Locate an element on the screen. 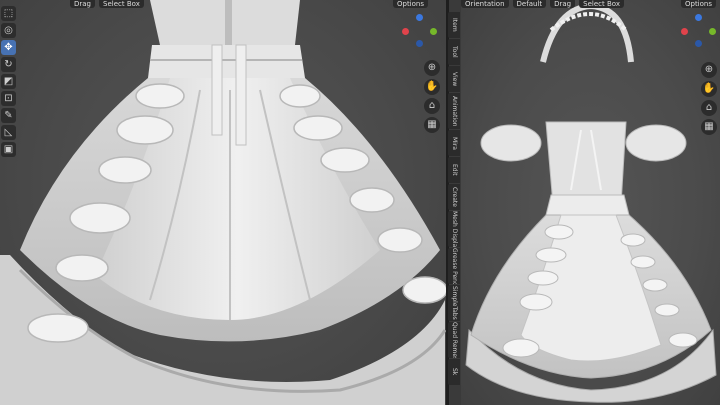 This screenshot has height=405, width=720. tab-simpletabs: SimpleTabs is located at coordinates (454, 303).